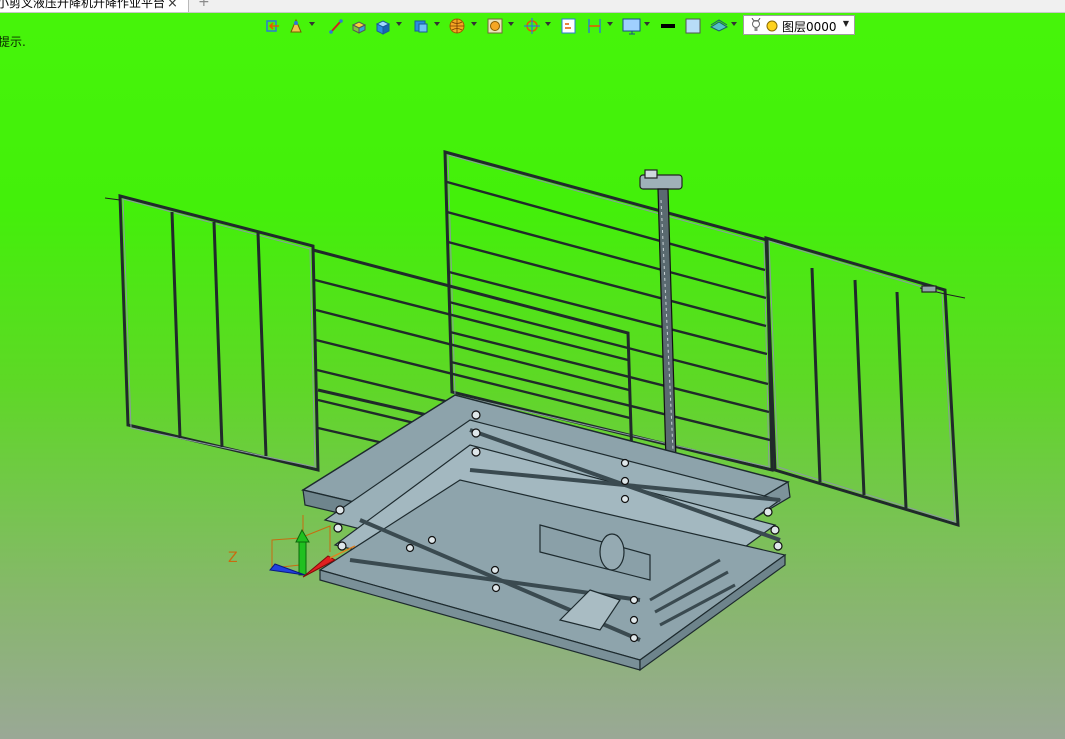 The width and height of the screenshot is (1065, 739). I want to click on document-tab-bar: 小剪叉液压升降机升降作业平台 × +, so click(532, 6).